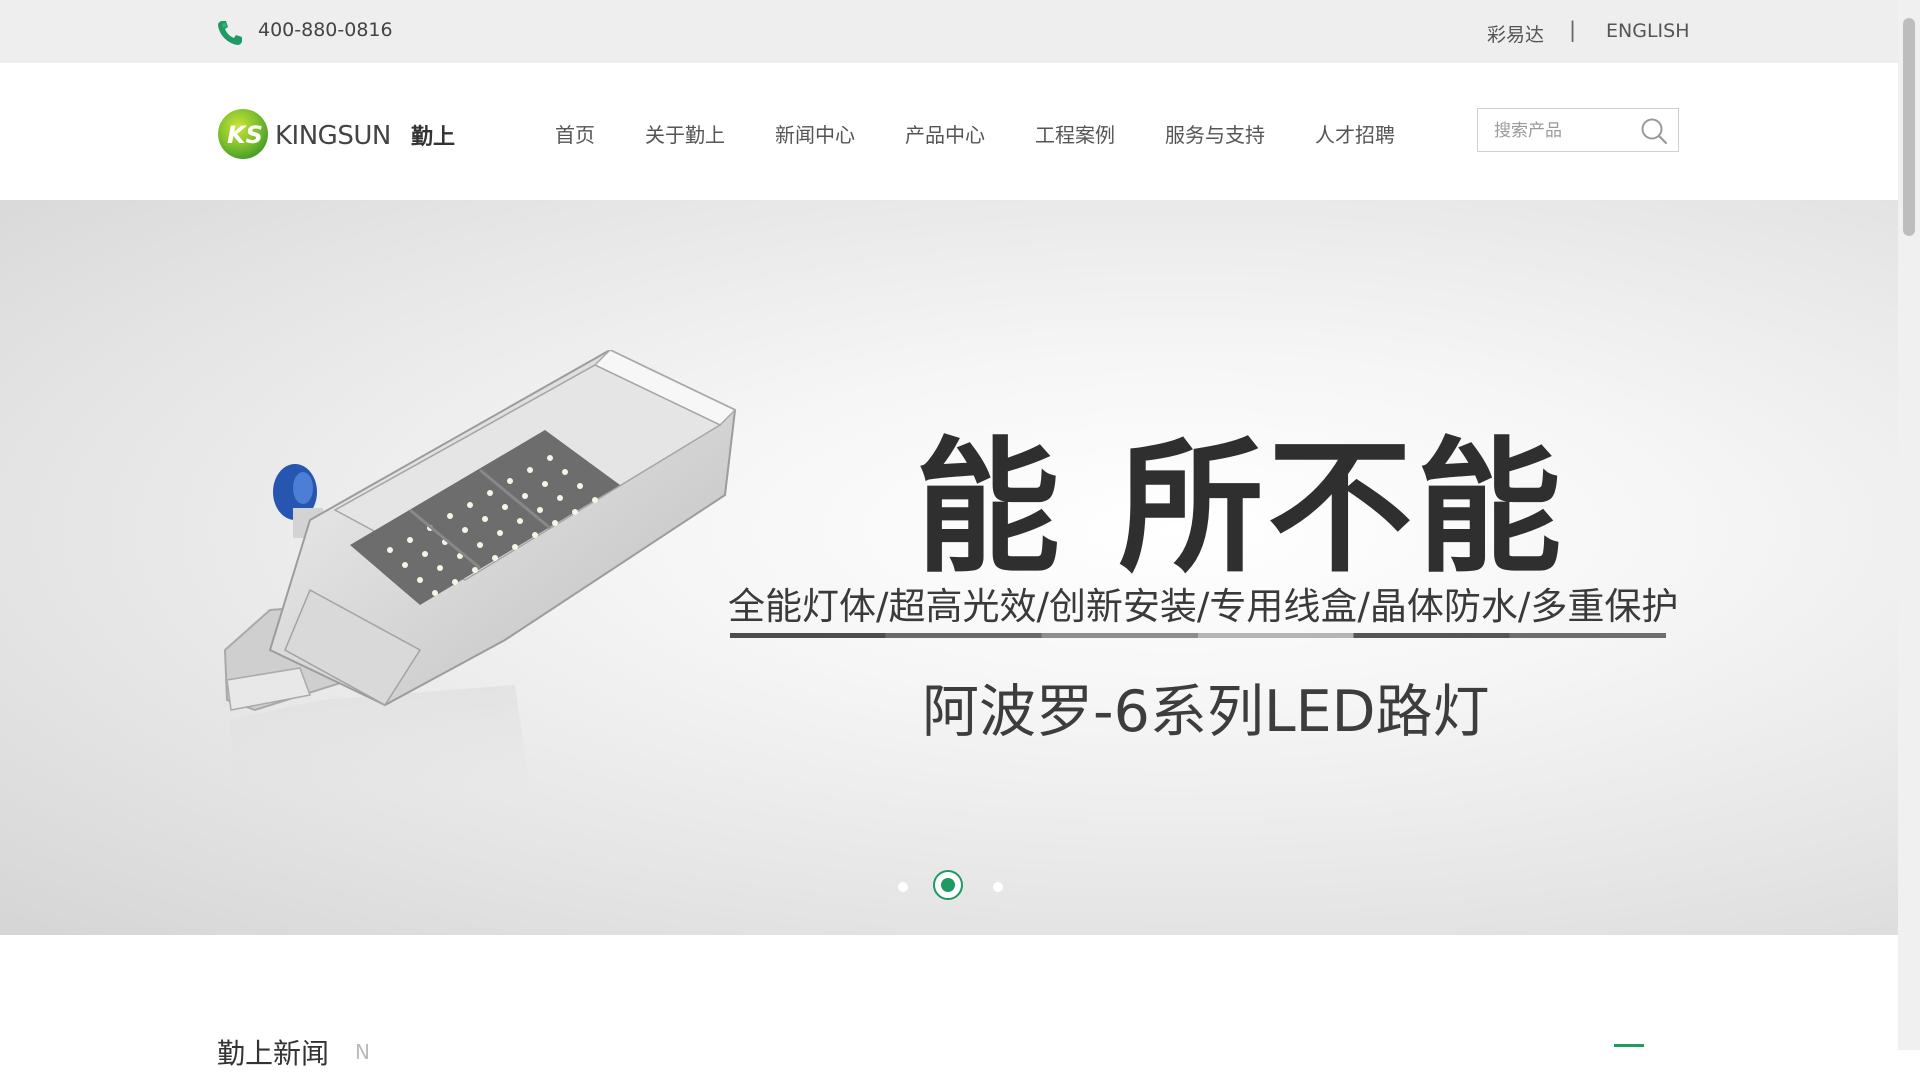 Image resolution: width=1920 pixels, height=1072 pixels. I want to click on banner-headline: 能 所不能, so click(1240, 508).